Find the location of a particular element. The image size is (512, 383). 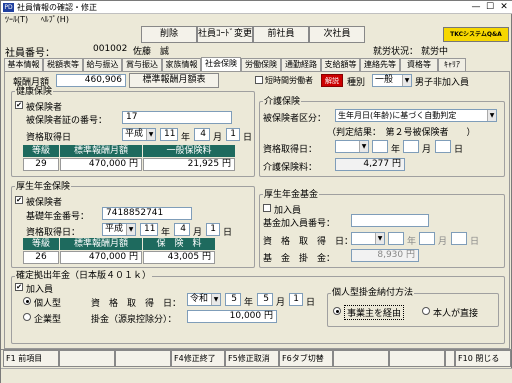

f8-button is located at coordinates (417, 358).